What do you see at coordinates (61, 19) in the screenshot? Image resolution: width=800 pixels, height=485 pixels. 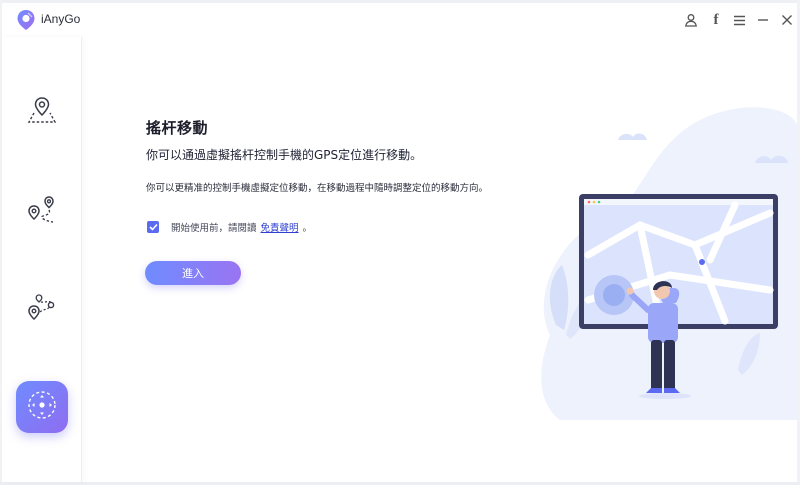 I see `app-title: iAnyGo` at bounding box center [61, 19].